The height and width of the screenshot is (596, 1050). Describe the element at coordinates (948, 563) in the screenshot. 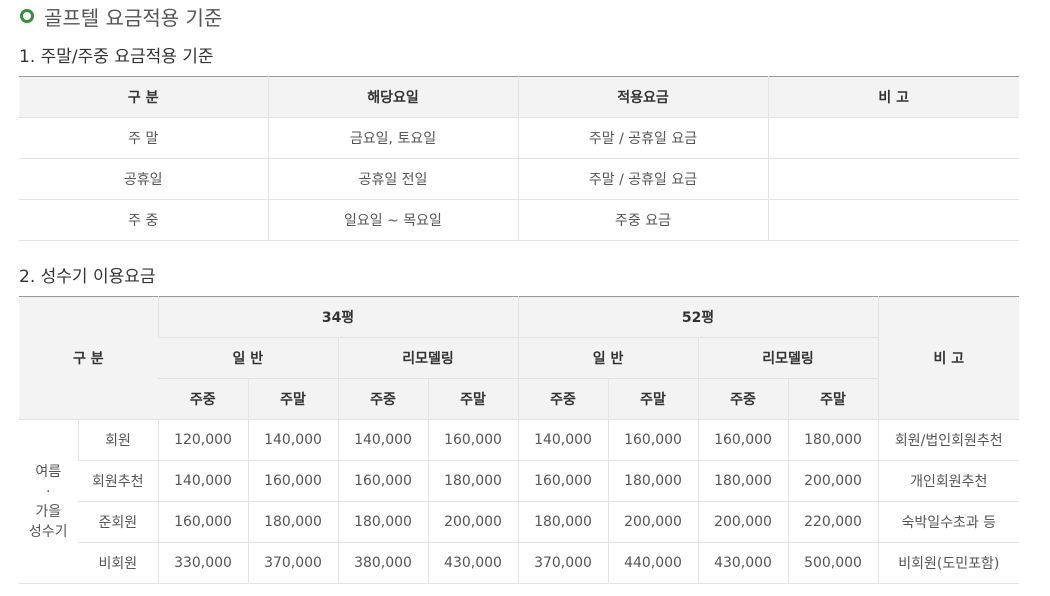

I see `note-cell: 비회원(도민포함)` at that location.